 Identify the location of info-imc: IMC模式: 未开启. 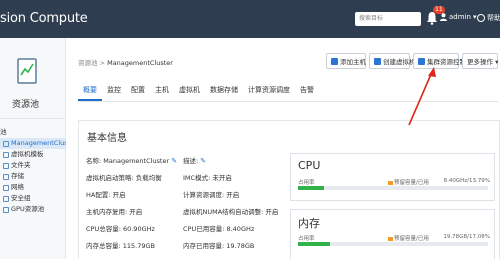
(207, 178).